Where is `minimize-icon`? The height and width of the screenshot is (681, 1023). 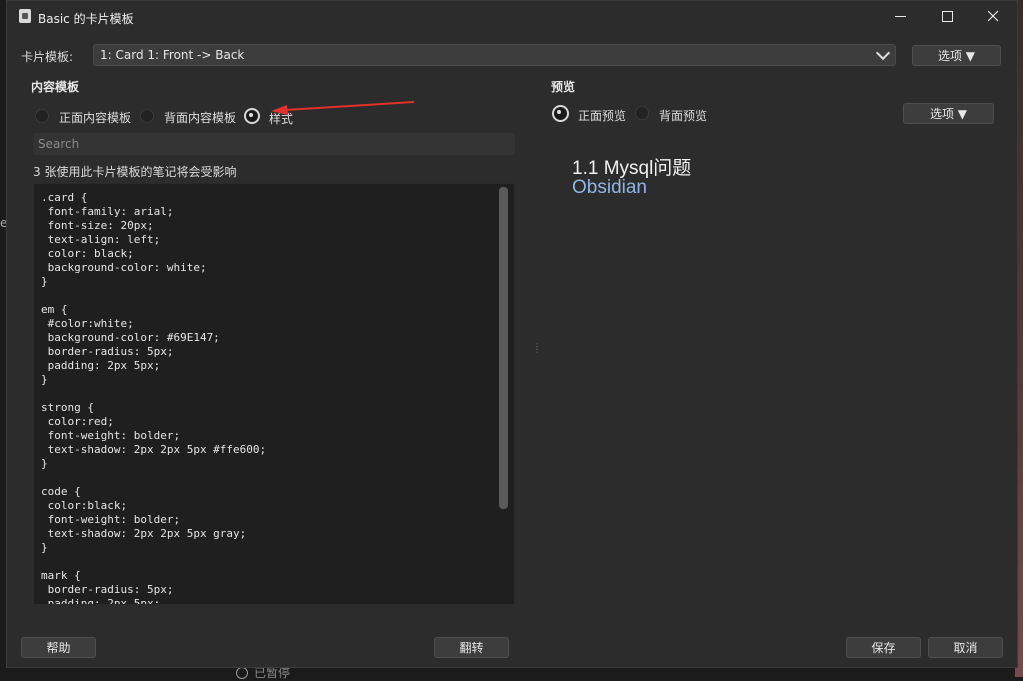
minimize-icon is located at coordinates (900, 16).